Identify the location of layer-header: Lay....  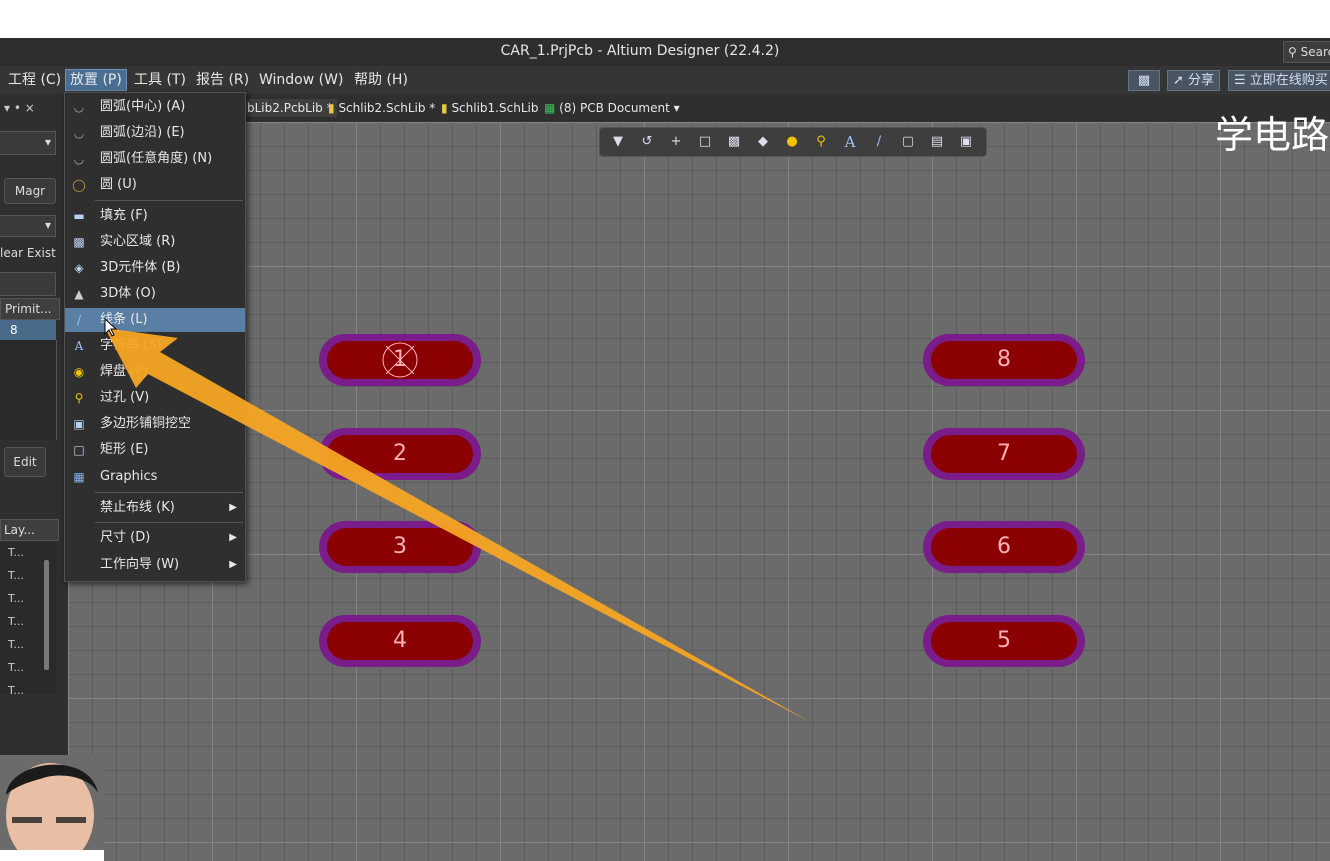
(29, 530).